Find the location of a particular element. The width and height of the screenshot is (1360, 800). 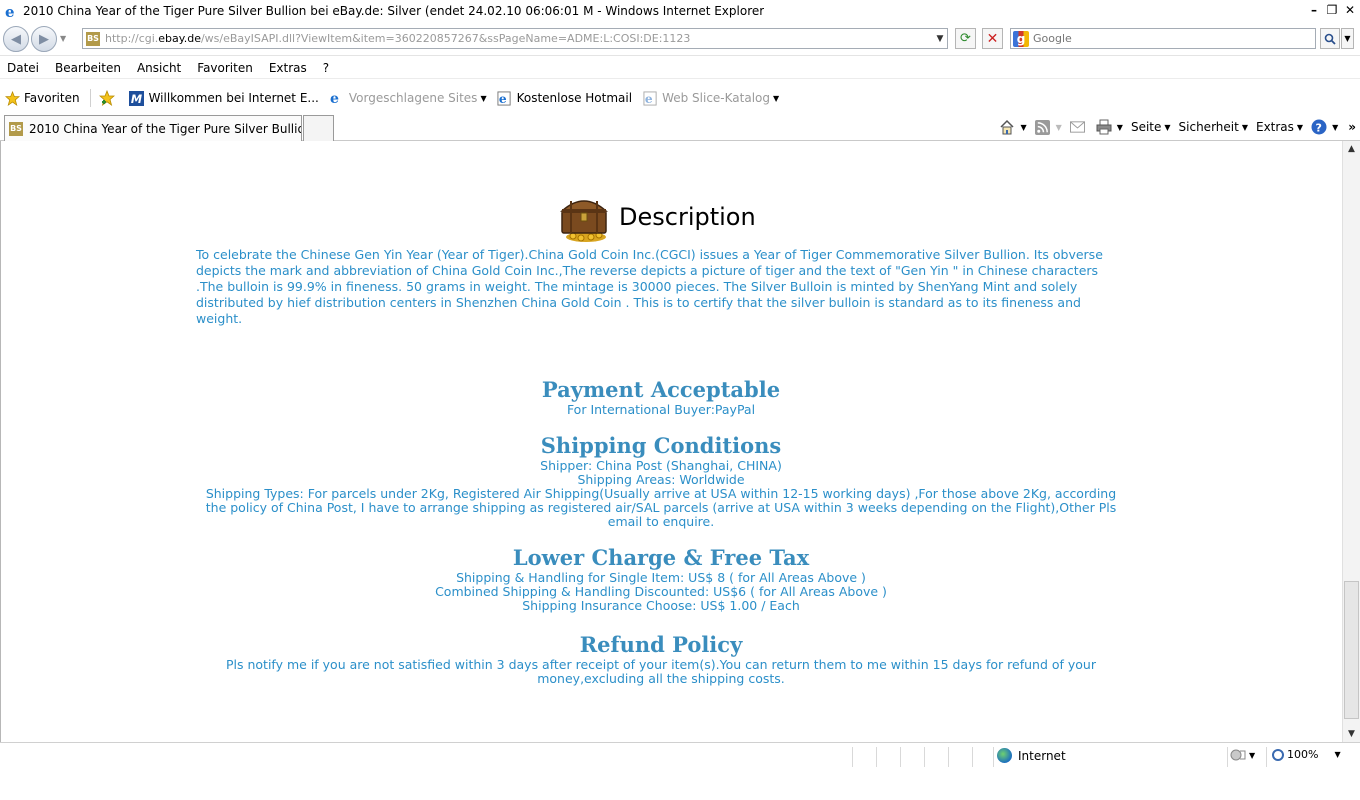

add-to-favorites-bar-button is located at coordinates (108, 98).